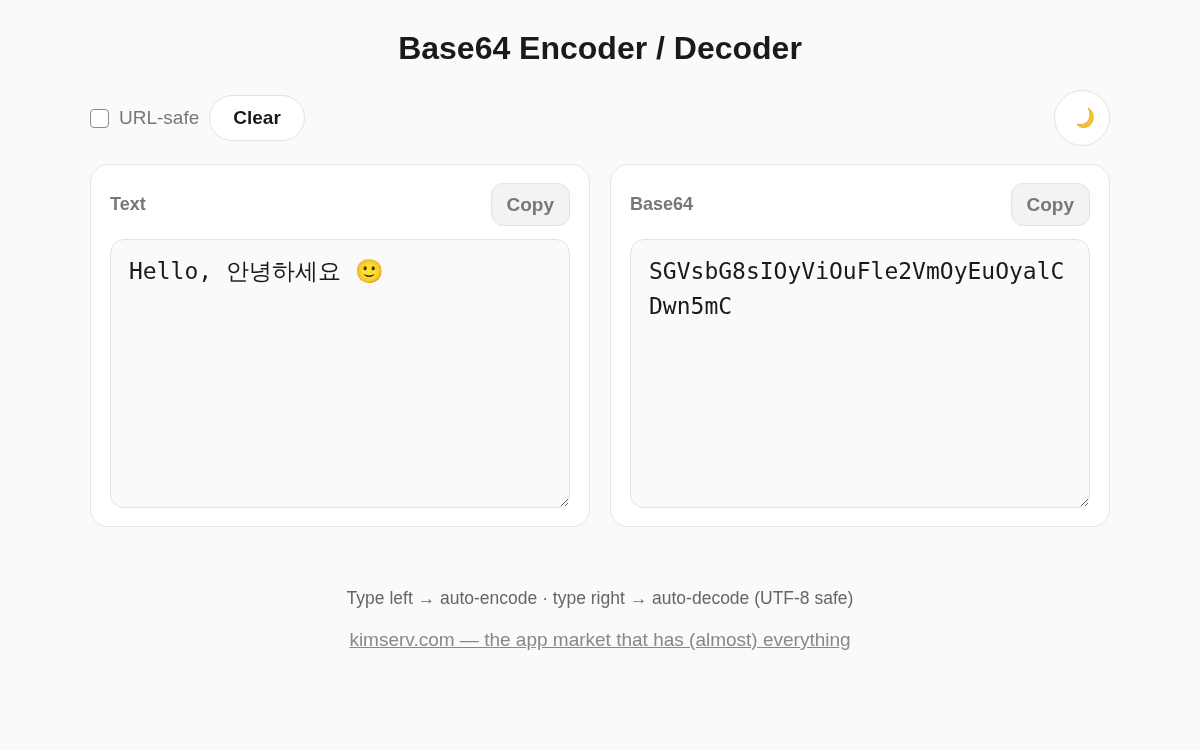  What do you see at coordinates (340, 373) in the screenshot?
I see `text-area-field: Hello, 안녕하세요 🙂` at bounding box center [340, 373].